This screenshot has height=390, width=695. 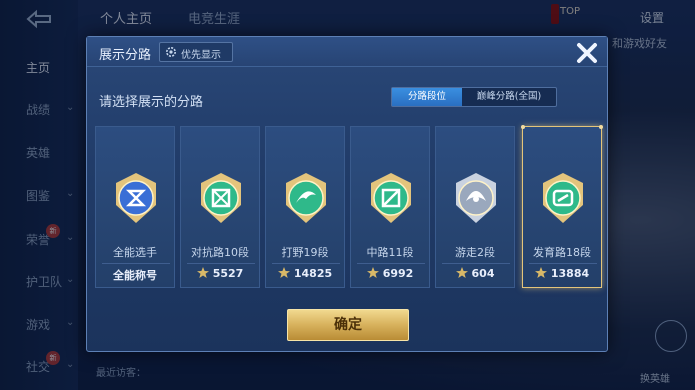 I want to click on lane-score: 13884, so click(x=562, y=276).